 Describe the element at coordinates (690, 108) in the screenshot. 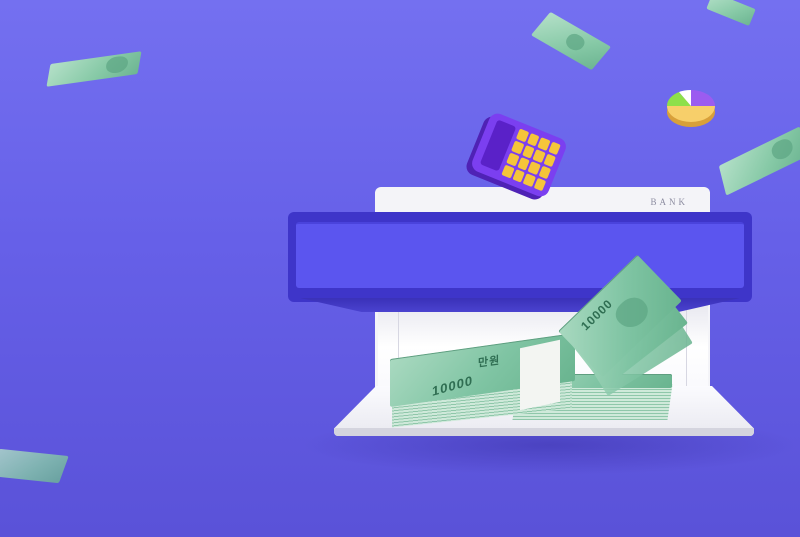

I see `pie-chart-icon` at that location.